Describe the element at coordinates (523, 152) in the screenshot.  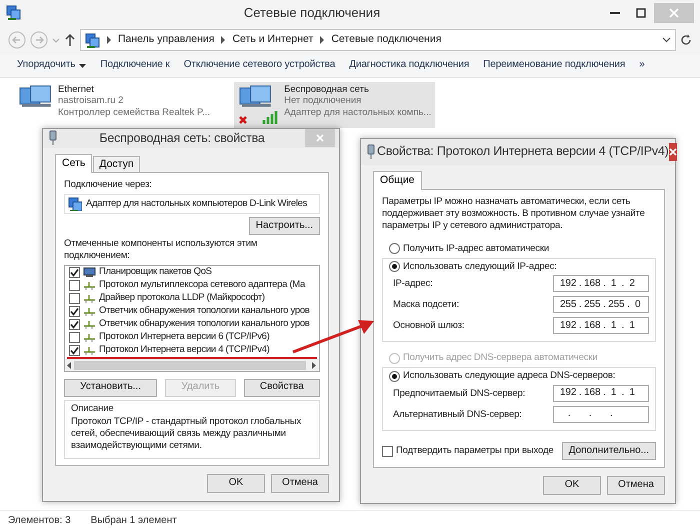
I see `dialog-title: Свойства: Протокол Интернета версии 4 (TCP/IPv4)` at that location.